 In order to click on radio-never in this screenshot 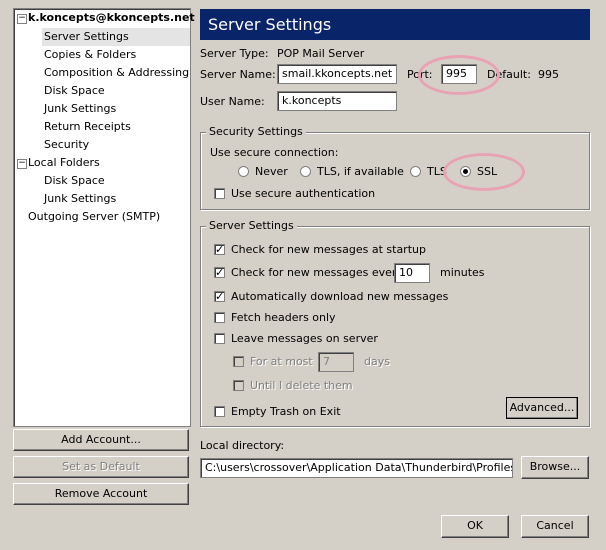, I will do `click(243, 171)`.